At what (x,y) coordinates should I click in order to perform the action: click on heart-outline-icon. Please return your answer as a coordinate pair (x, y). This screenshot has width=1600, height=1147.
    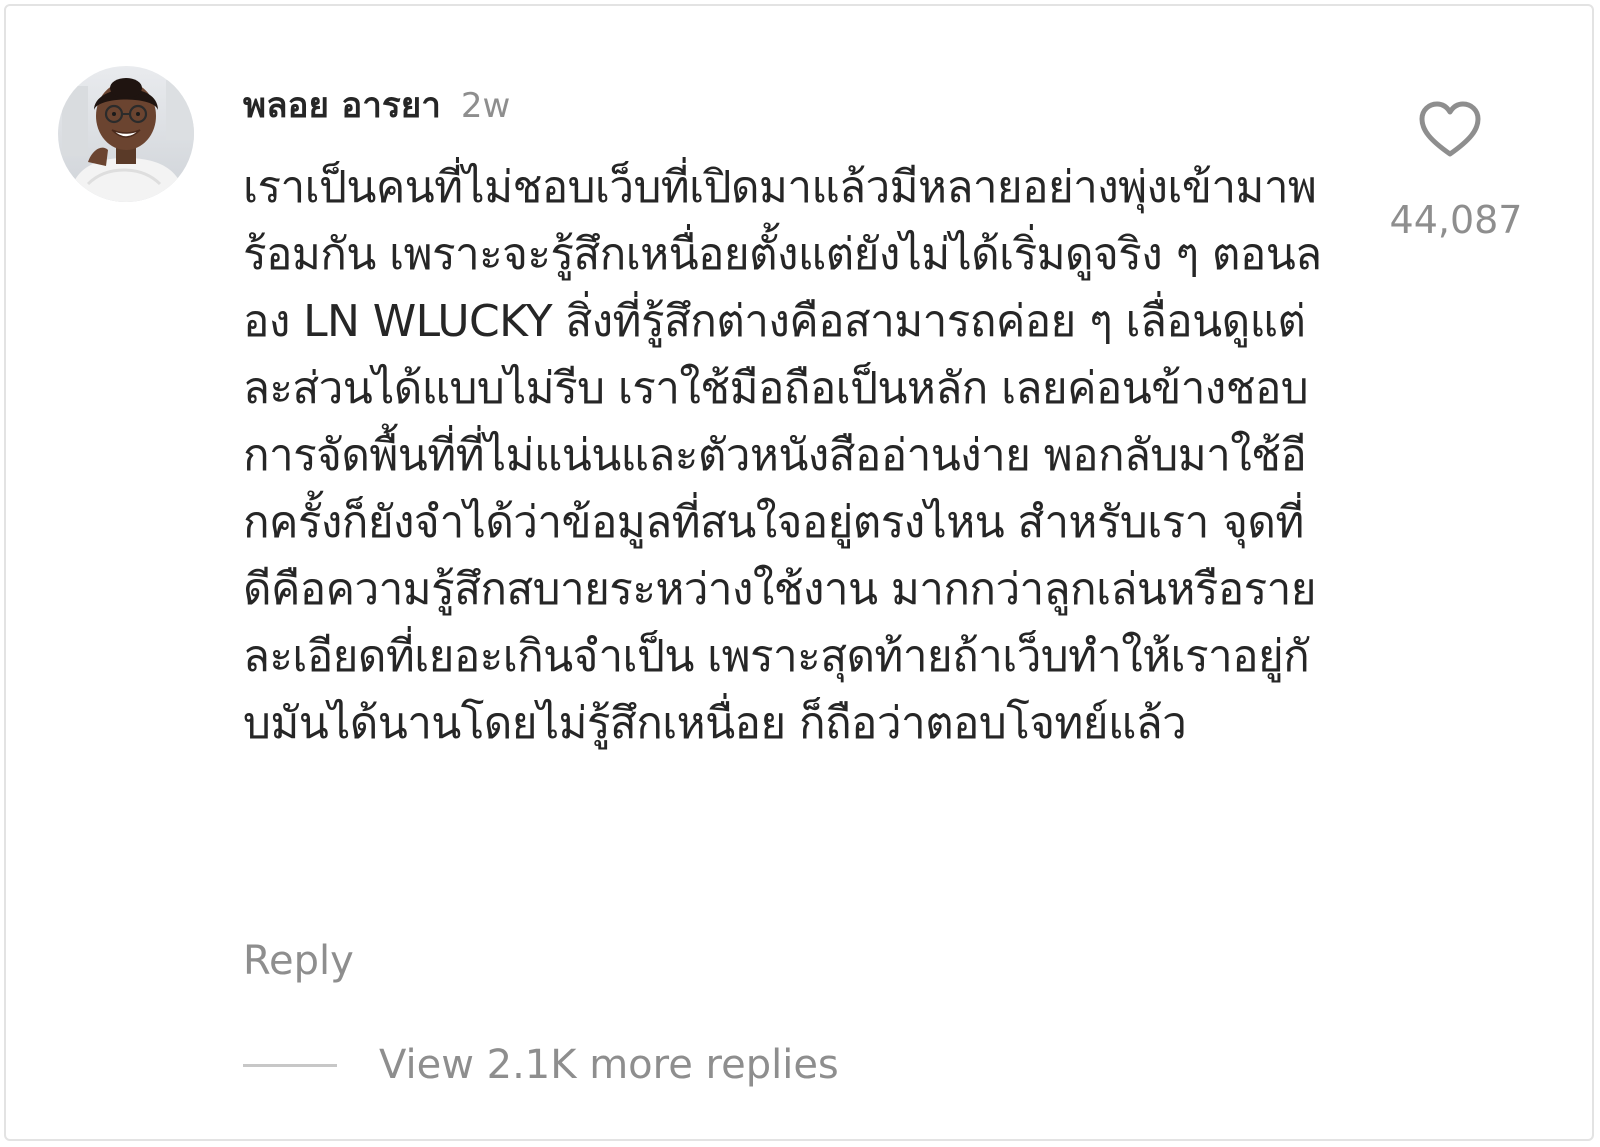
    Looking at the image, I should click on (1450, 129).